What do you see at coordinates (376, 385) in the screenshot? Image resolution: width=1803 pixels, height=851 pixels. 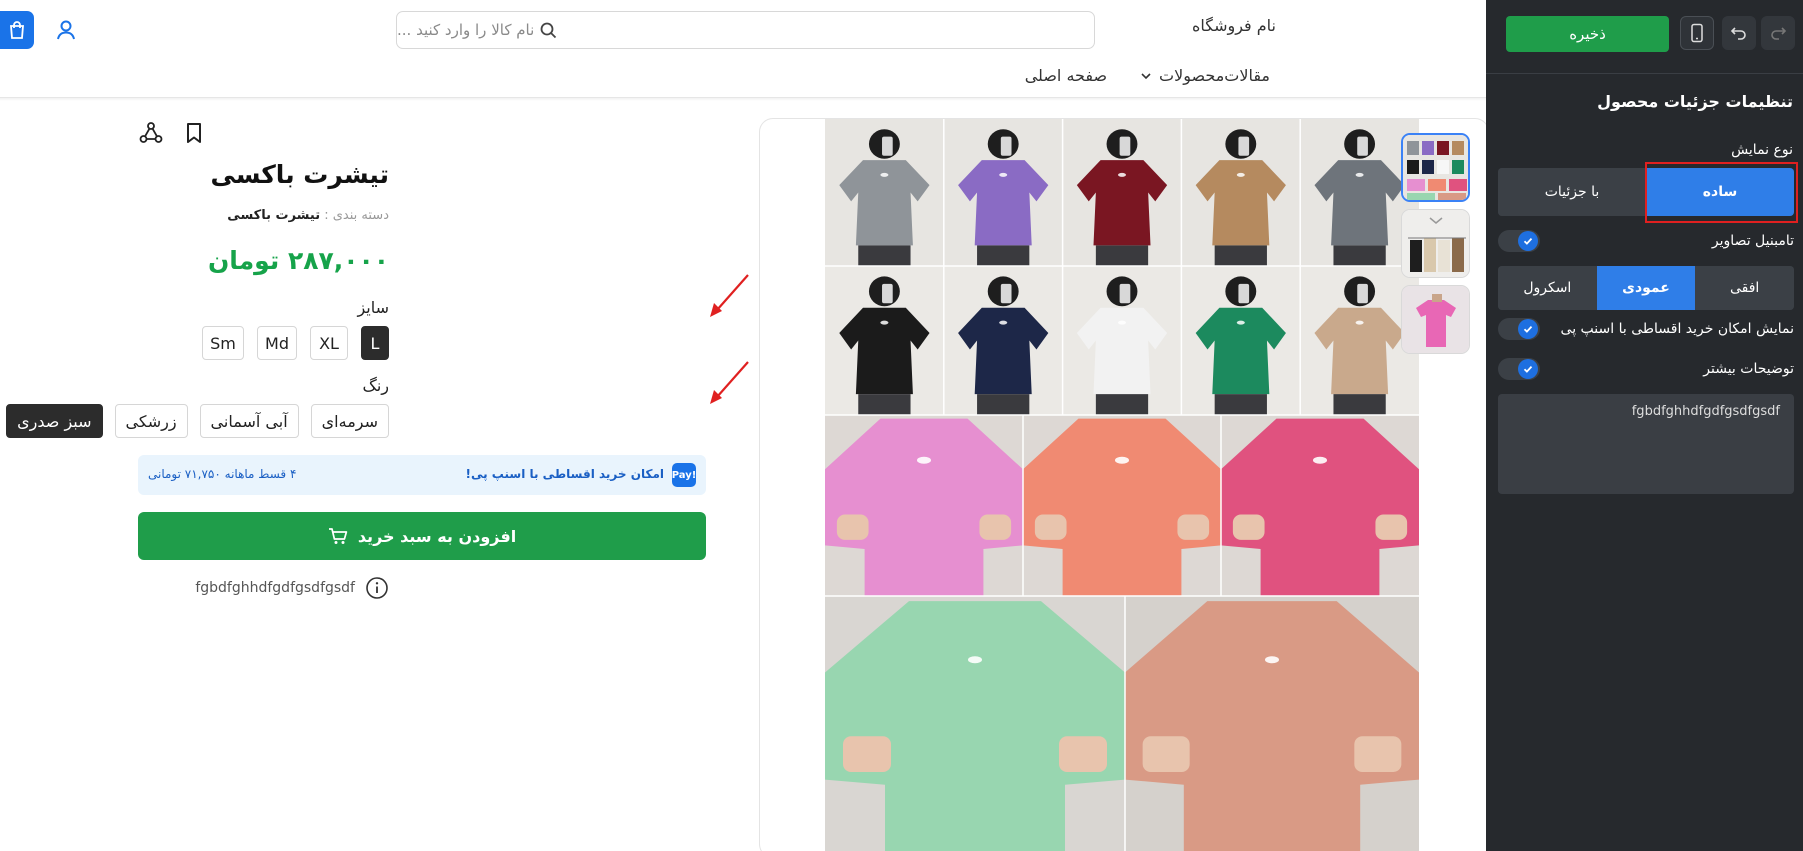 I see `color-label: رنگ` at bounding box center [376, 385].